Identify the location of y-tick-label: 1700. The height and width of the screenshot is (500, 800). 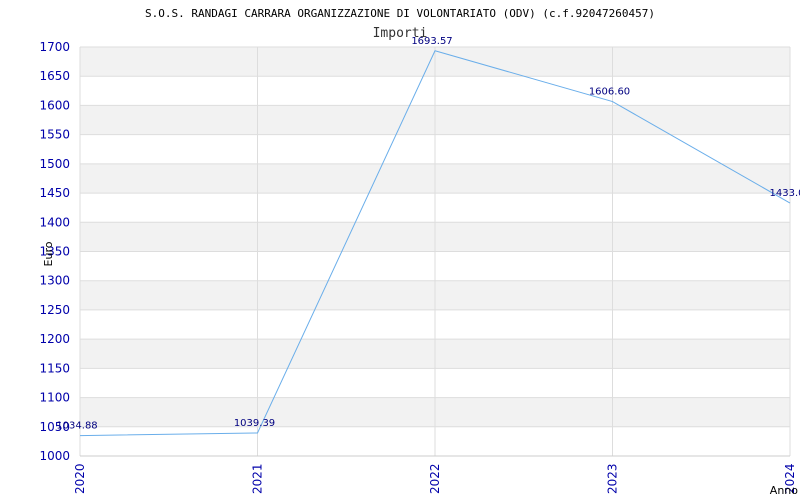
(54, 47).